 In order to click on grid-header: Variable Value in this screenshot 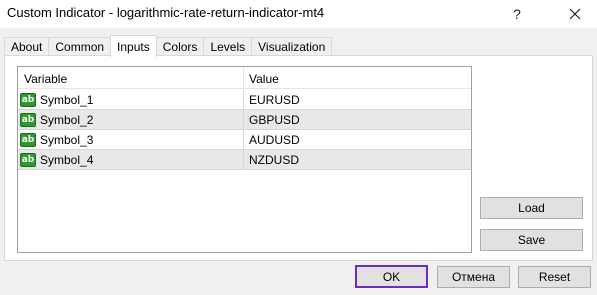, I will do `click(244, 78)`.